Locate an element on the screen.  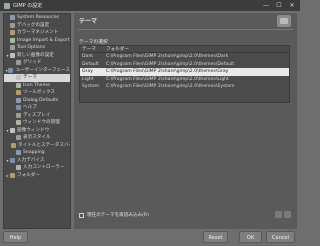
sidebar-item: テーマ is located at coordinates (37, 78).